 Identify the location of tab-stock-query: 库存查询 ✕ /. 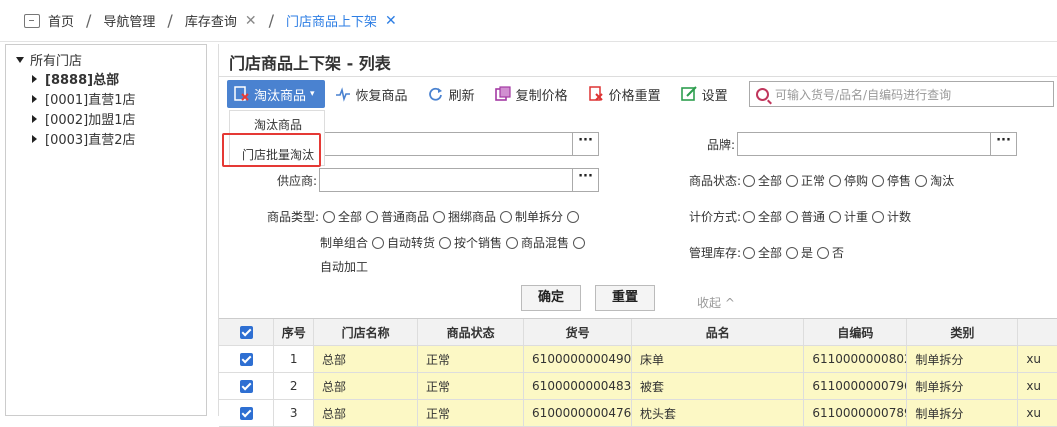
(235, 21).